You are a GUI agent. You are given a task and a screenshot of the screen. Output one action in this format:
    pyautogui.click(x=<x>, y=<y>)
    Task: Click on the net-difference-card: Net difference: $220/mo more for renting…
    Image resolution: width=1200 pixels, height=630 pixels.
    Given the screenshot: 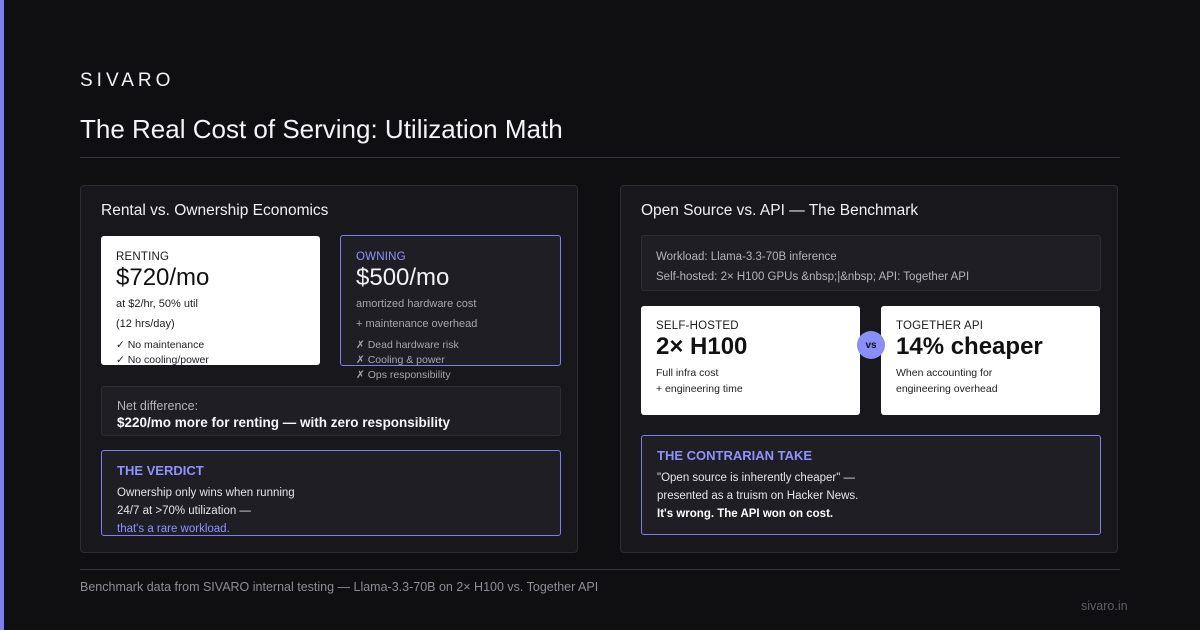 What is the action you would take?
    pyautogui.click(x=331, y=411)
    